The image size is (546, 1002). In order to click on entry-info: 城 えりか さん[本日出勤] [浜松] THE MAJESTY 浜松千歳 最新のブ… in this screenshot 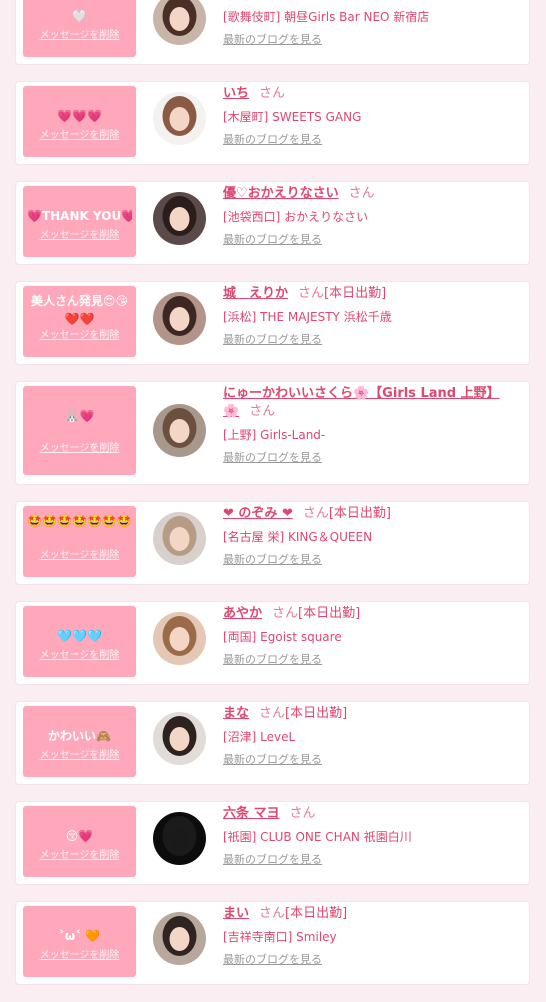, I will do `click(373, 316)`.